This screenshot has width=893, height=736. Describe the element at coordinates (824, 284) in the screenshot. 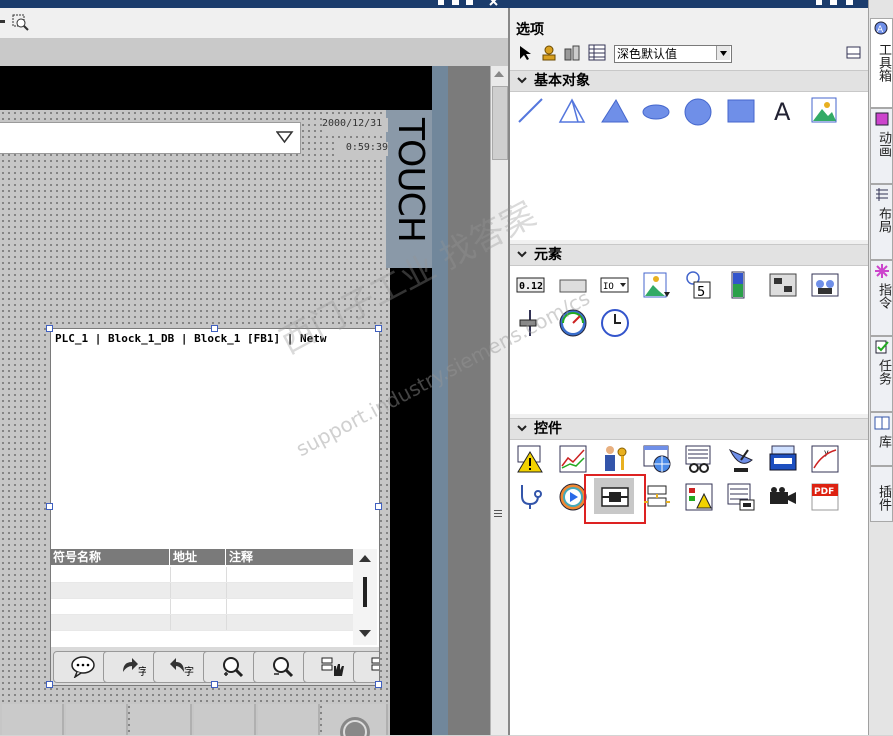

I see `symbolic-library-tool` at that location.